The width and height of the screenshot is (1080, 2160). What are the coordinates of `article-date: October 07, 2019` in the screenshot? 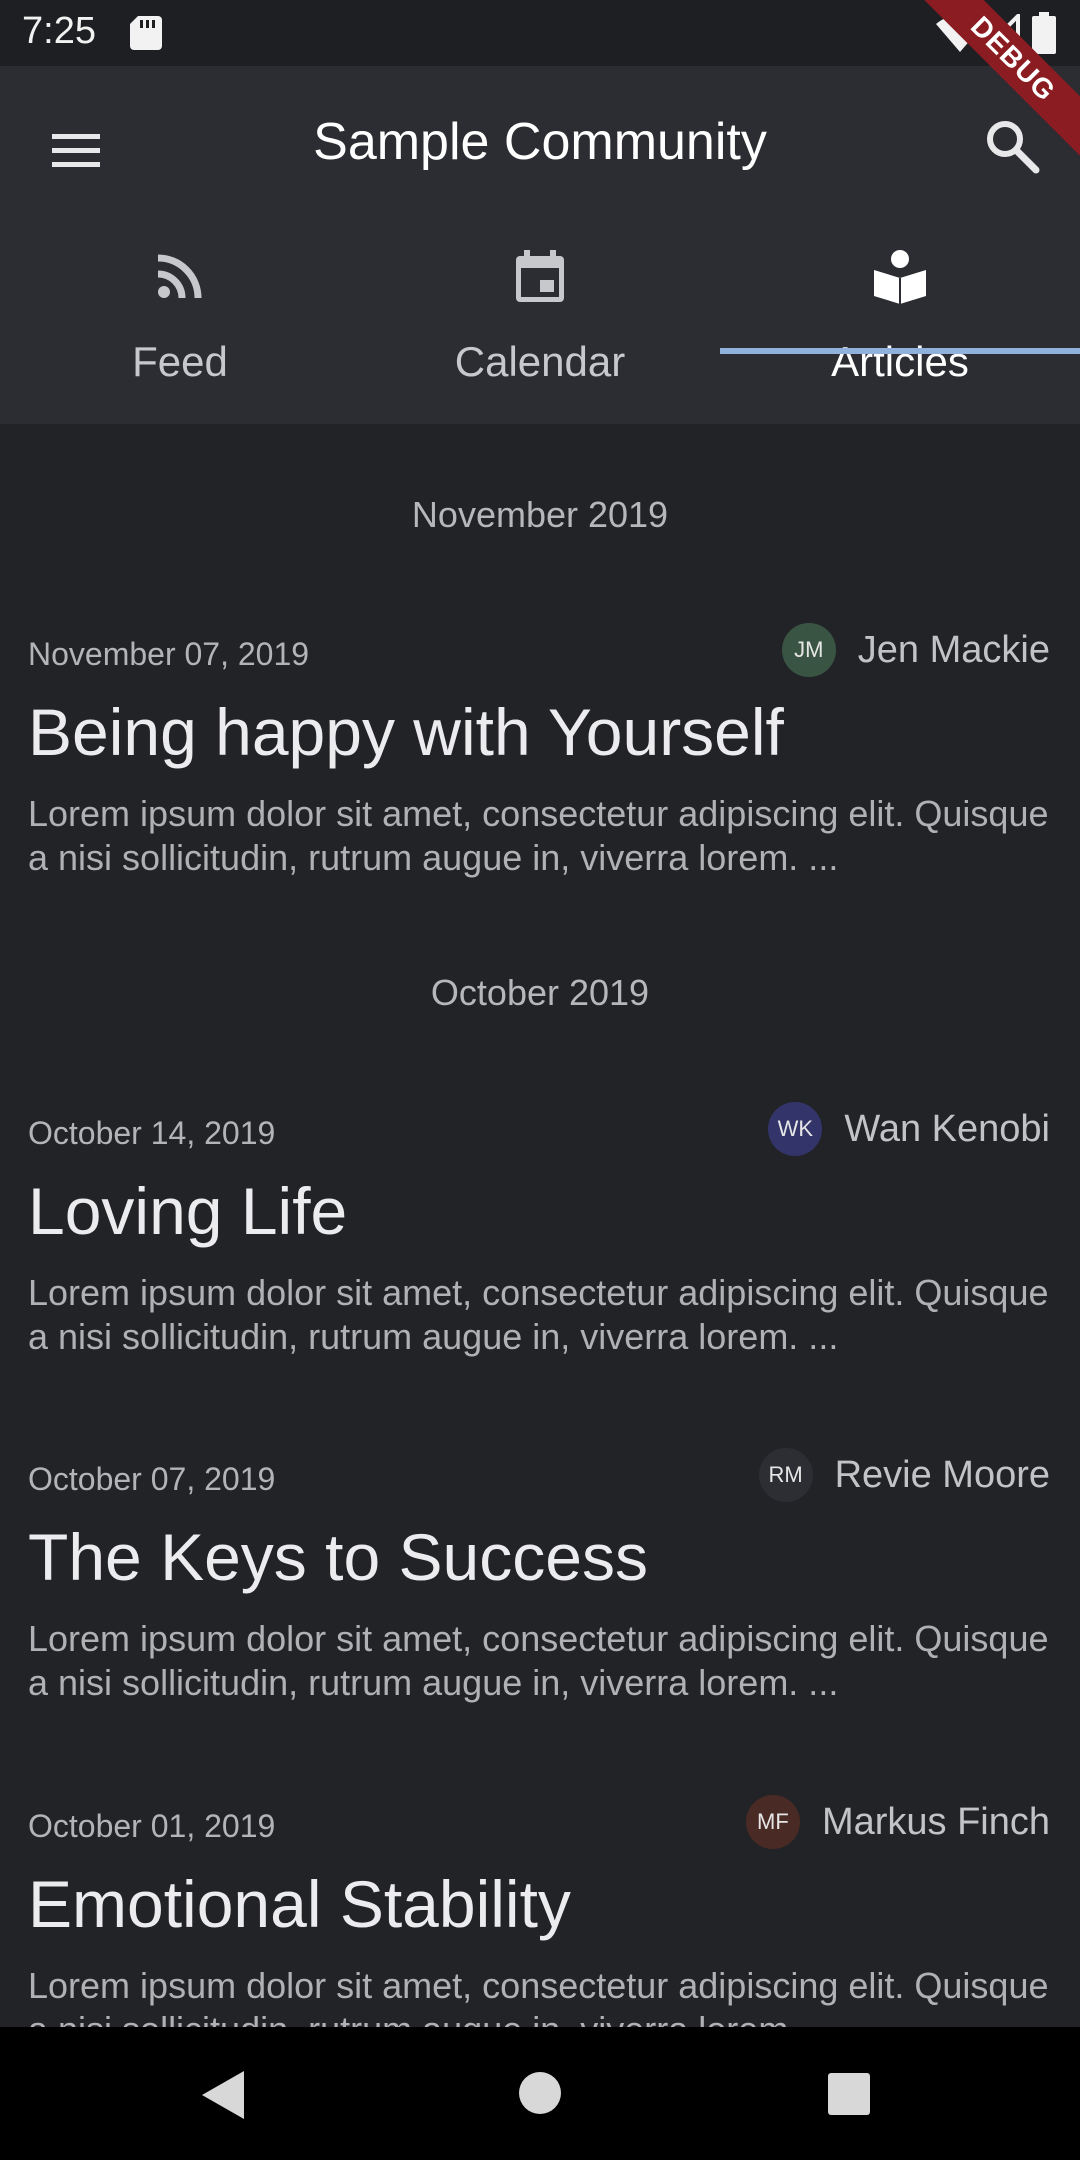 It's located at (152, 1479).